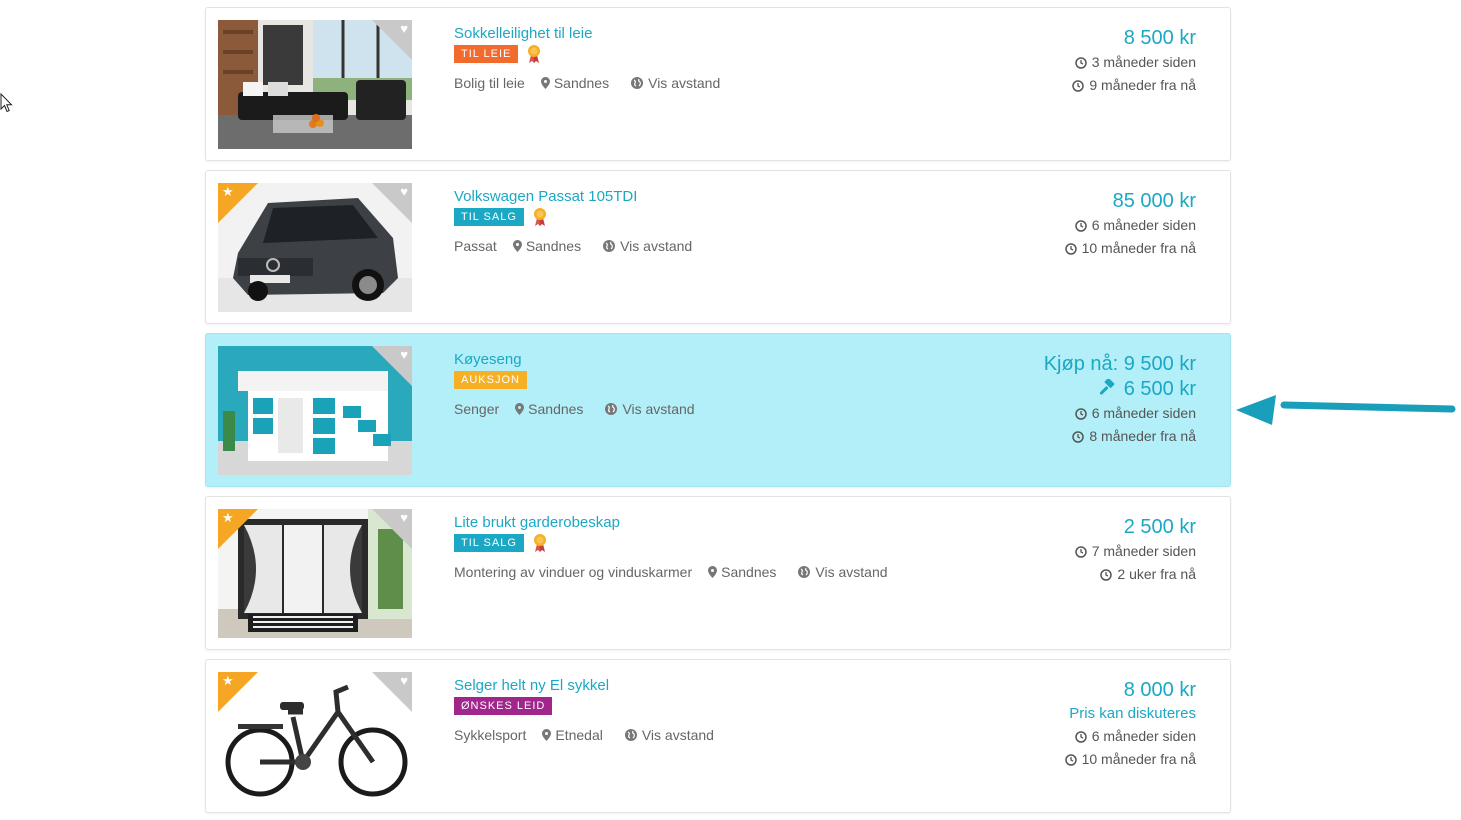  What do you see at coordinates (490, 735) in the screenshot?
I see `listing-category: Sykkelsport` at bounding box center [490, 735].